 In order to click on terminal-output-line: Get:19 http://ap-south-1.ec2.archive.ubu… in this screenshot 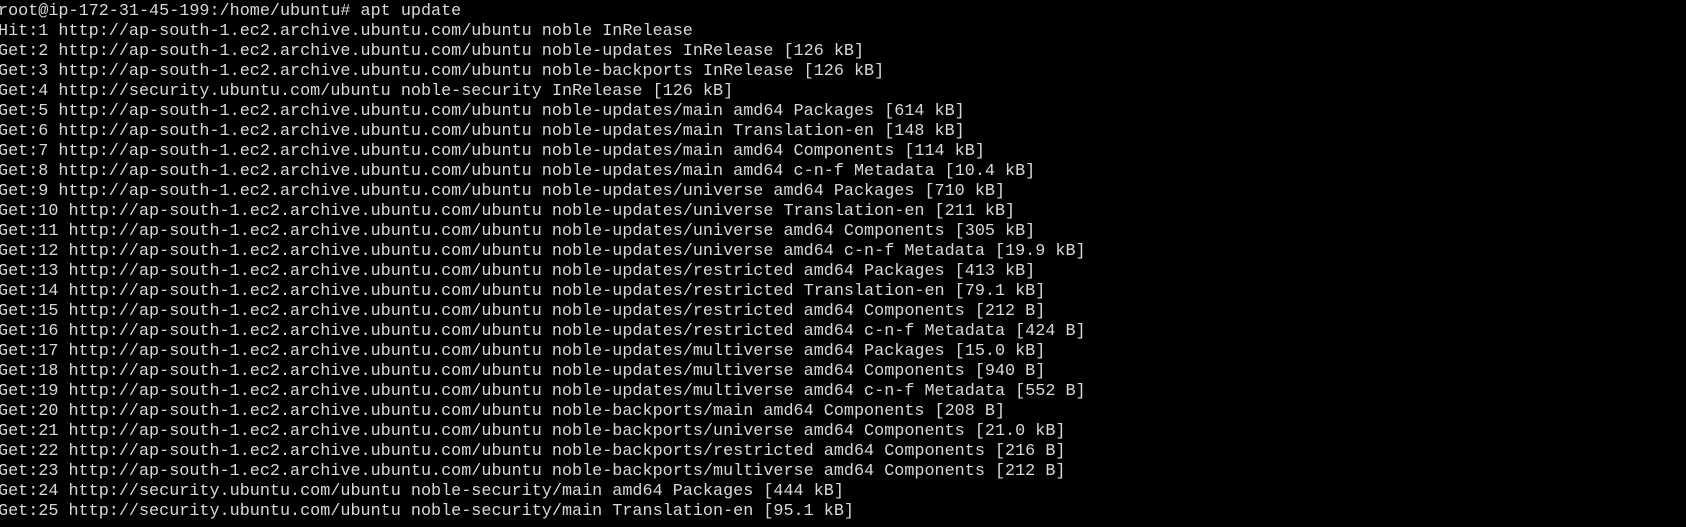, I will do `click(543, 391)`.